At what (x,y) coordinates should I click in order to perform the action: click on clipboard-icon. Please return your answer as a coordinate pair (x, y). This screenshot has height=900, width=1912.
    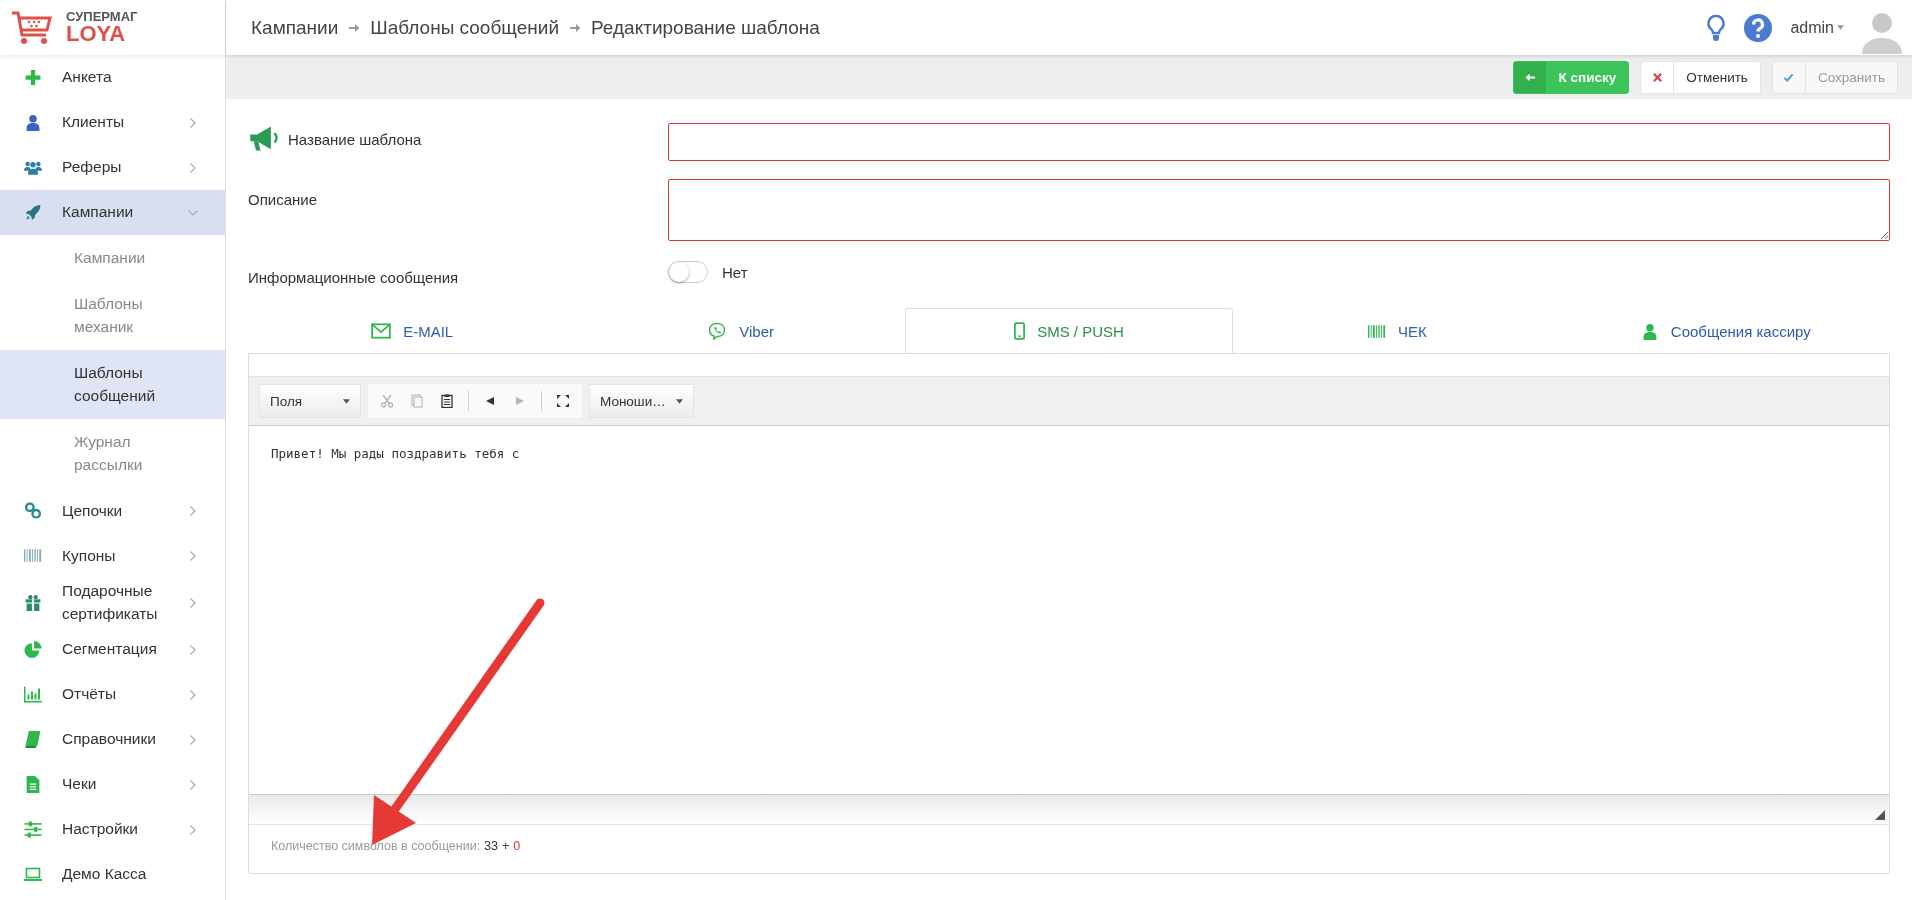
    Looking at the image, I should click on (447, 401).